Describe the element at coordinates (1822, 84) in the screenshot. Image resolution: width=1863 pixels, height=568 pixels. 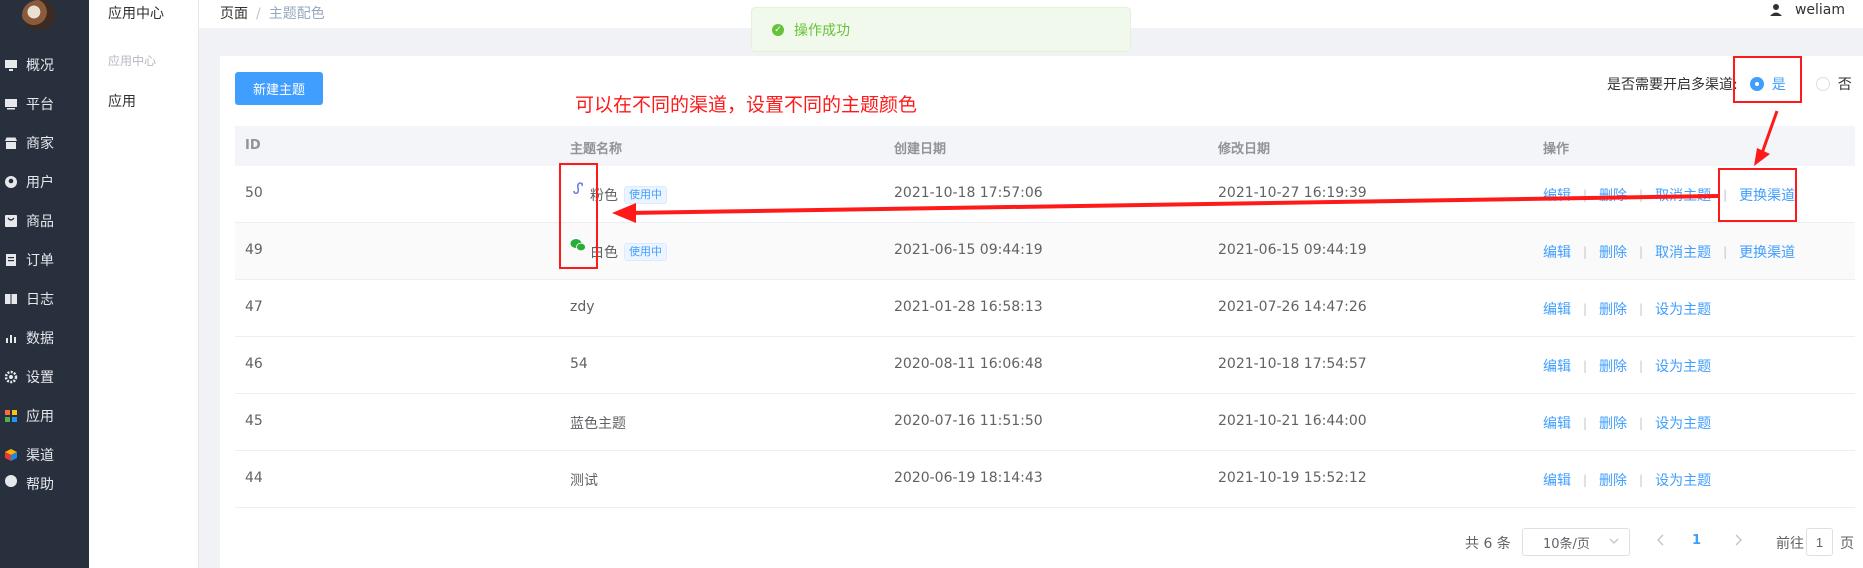
I see `radio-dot` at that location.